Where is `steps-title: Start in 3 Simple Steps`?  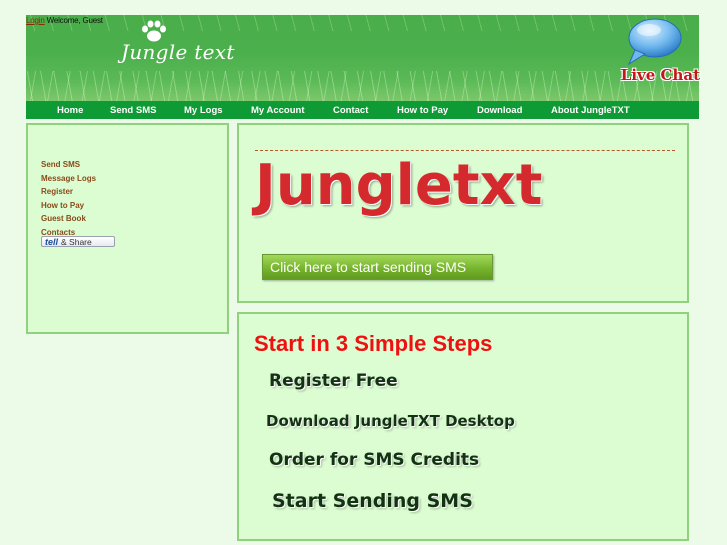 steps-title: Start in 3 Simple Steps is located at coordinates (373, 343).